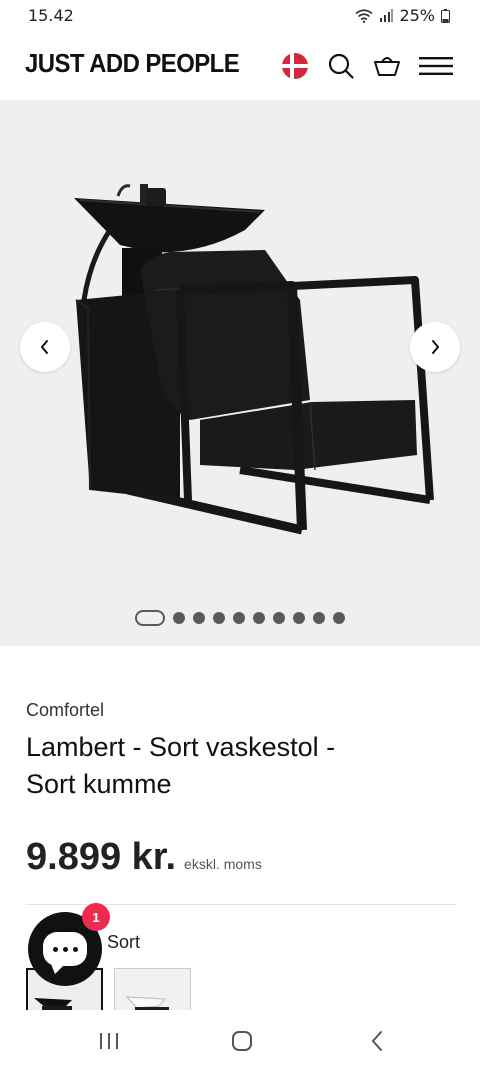  I want to click on chevron-right-icon, so click(436, 347).